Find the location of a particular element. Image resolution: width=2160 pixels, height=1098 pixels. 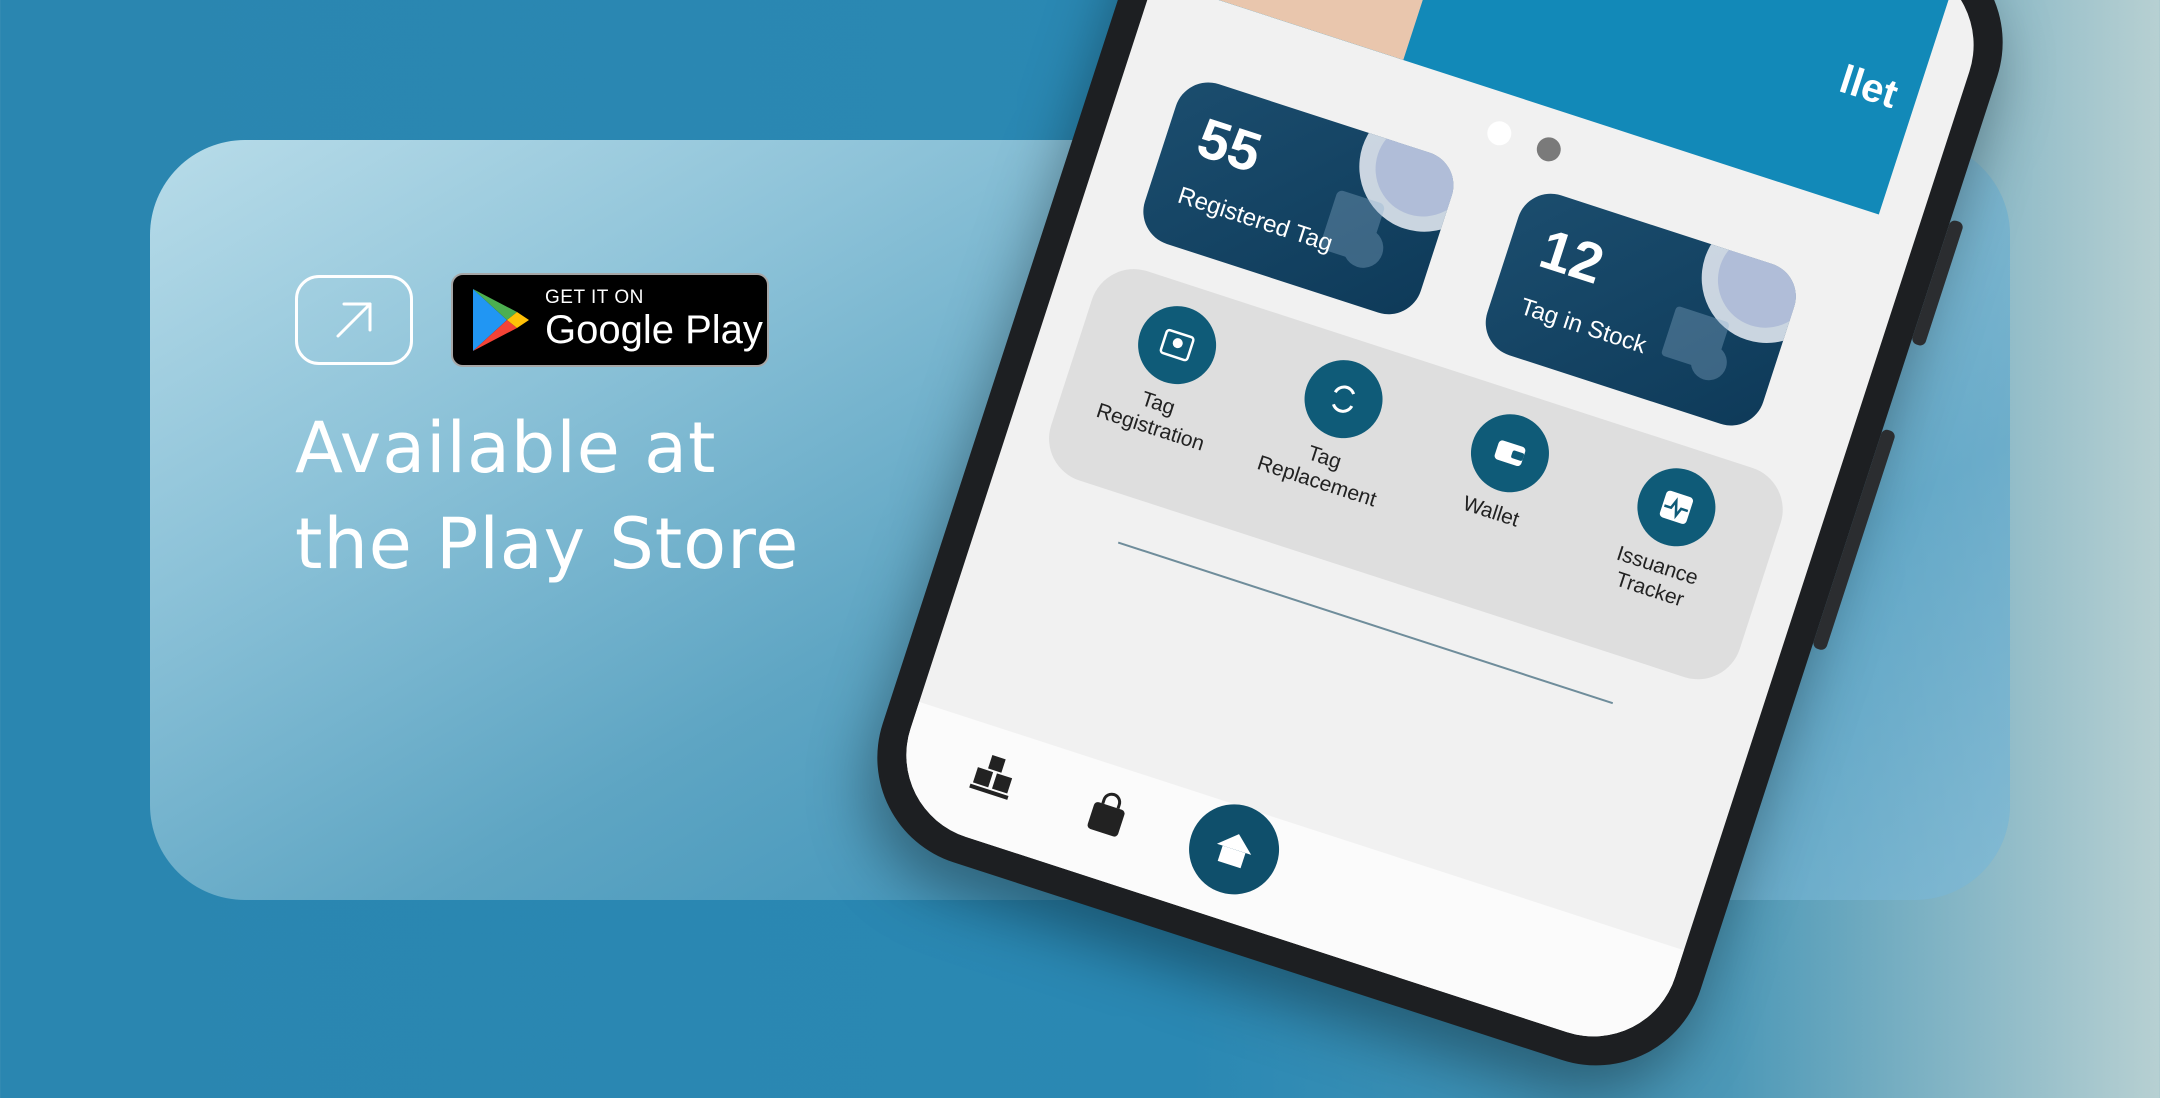

badge-text: GET IT ON Google Play is located at coordinates (654, 320).